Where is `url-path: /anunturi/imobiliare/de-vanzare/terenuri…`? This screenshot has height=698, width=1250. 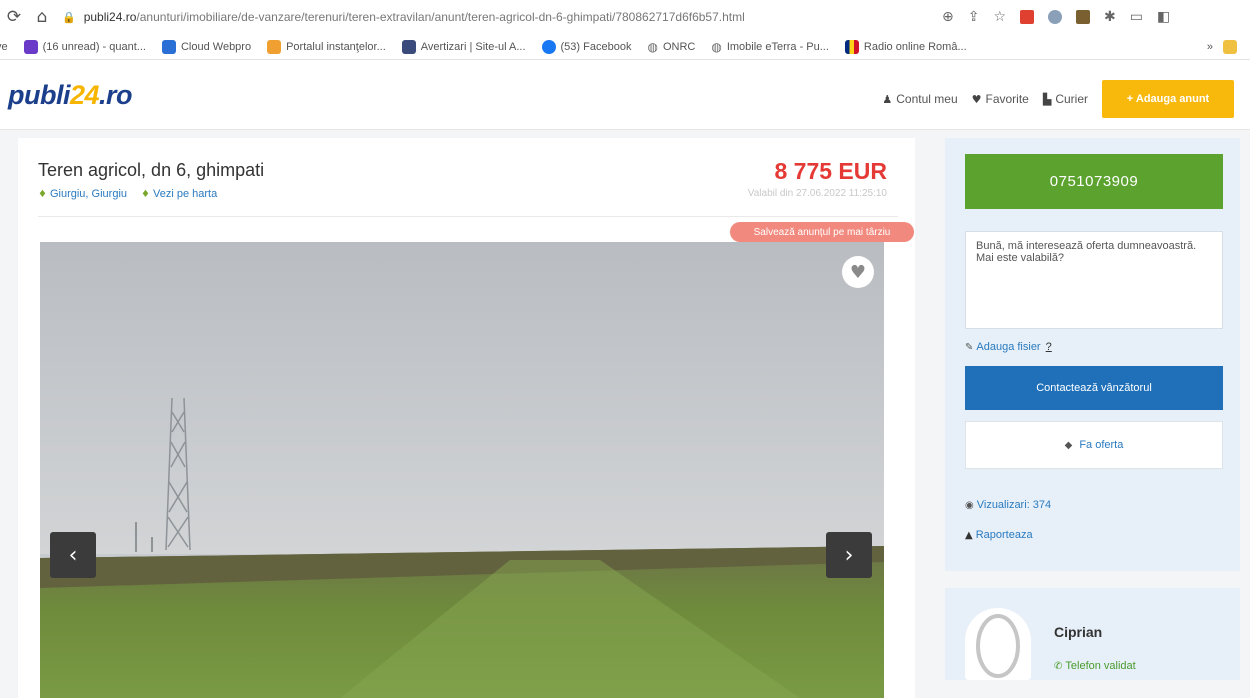 url-path: /anunturi/imobiliare/de-vanzare/terenuri… is located at coordinates (440, 17).